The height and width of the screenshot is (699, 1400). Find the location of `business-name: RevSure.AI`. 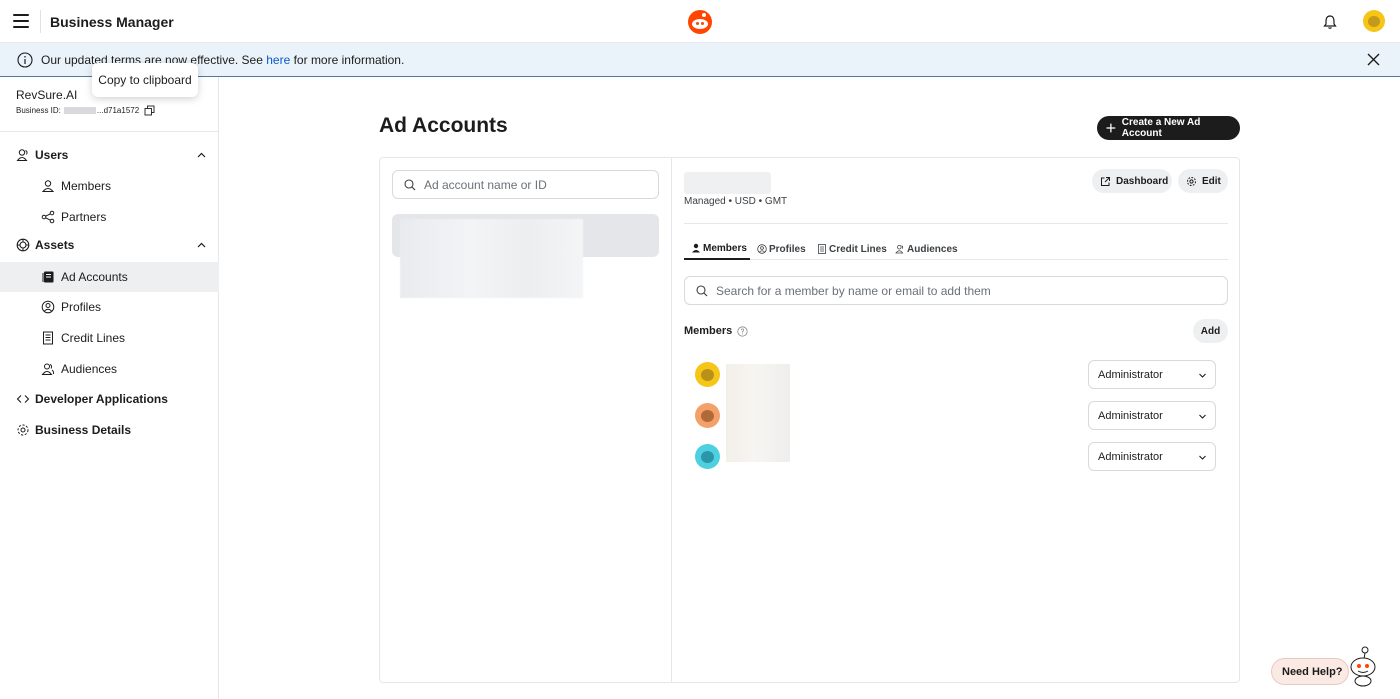

business-name: RevSure.AI is located at coordinates (47, 95).